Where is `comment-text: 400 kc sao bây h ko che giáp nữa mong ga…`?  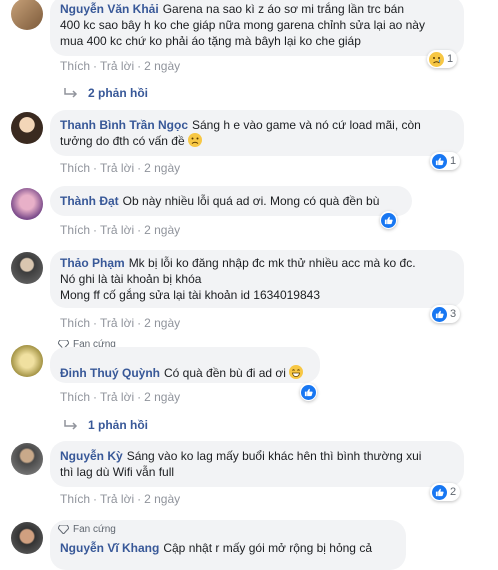 comment-text: 400 kc sao bây h ko che giáp nữa mong ga… is located at coordinates (242, 25).